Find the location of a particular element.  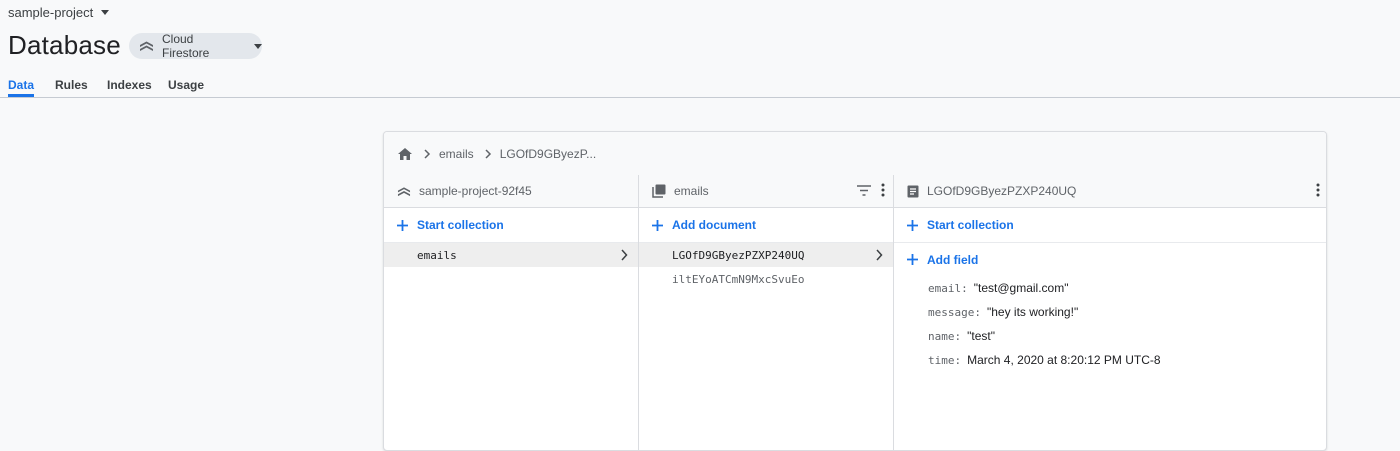

field-key: email: is located at coordinates (948, 288).